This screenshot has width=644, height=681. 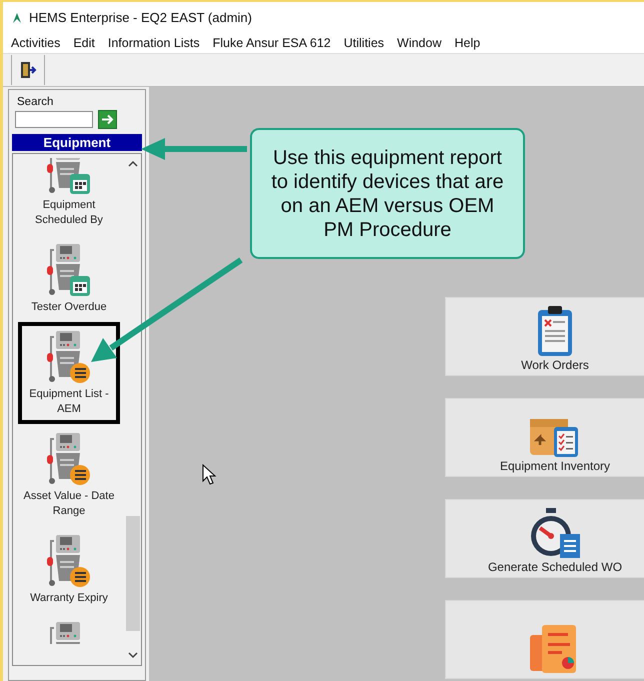 I want to click on report-list-item: Equipment Scheduled By, so click(x=69, y=194).